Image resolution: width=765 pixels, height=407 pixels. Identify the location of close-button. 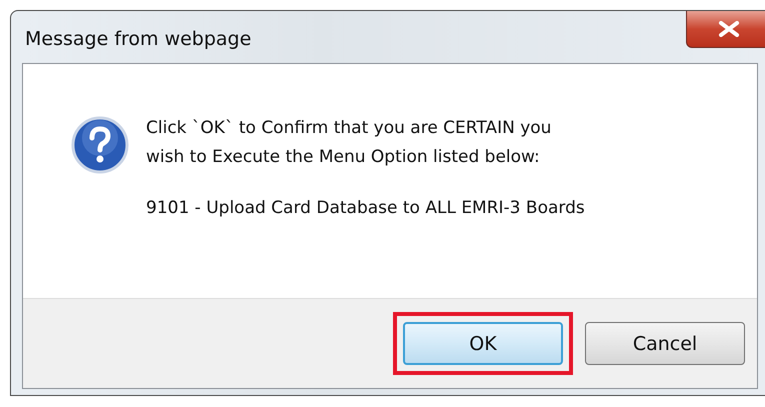
(725, 29).